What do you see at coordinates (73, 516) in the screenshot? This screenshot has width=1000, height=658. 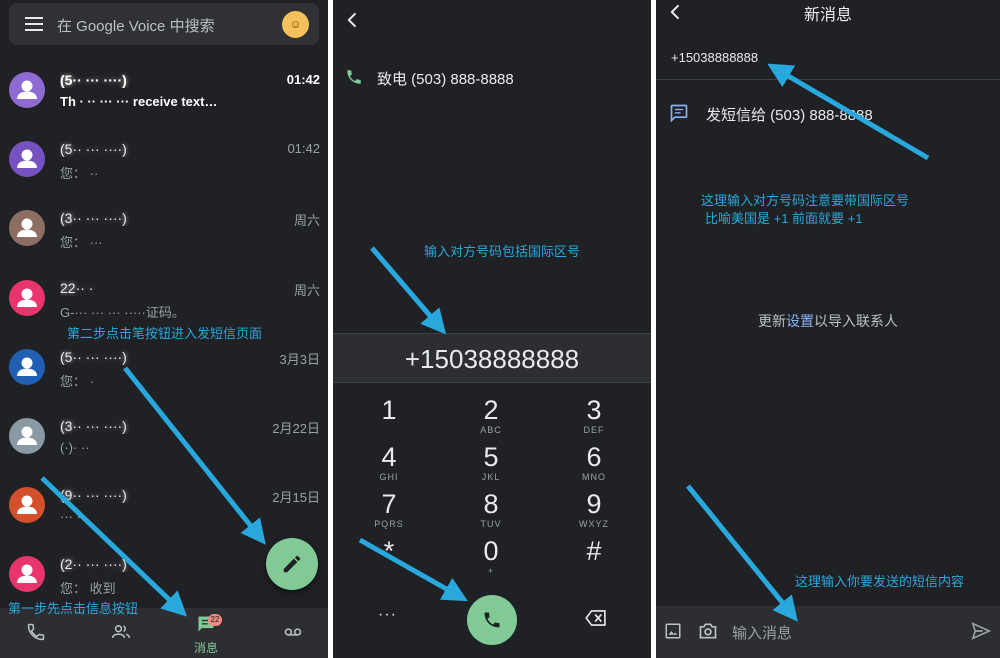 I see `message-snippet: ··· ··` at bounding box center [73, 516].